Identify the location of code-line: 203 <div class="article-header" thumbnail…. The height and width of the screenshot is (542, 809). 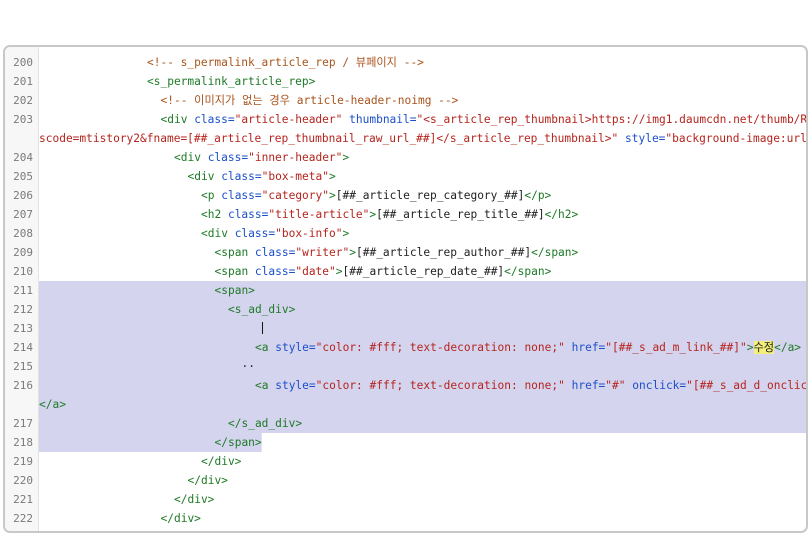
(405, 119).